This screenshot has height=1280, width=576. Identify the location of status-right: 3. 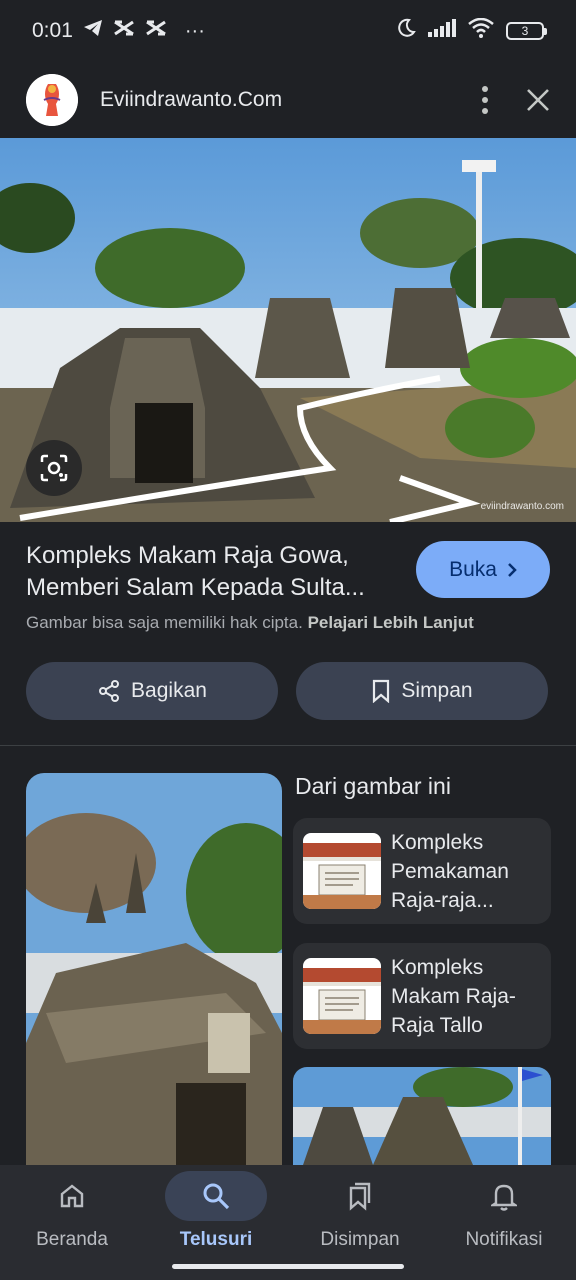
(471, 30).